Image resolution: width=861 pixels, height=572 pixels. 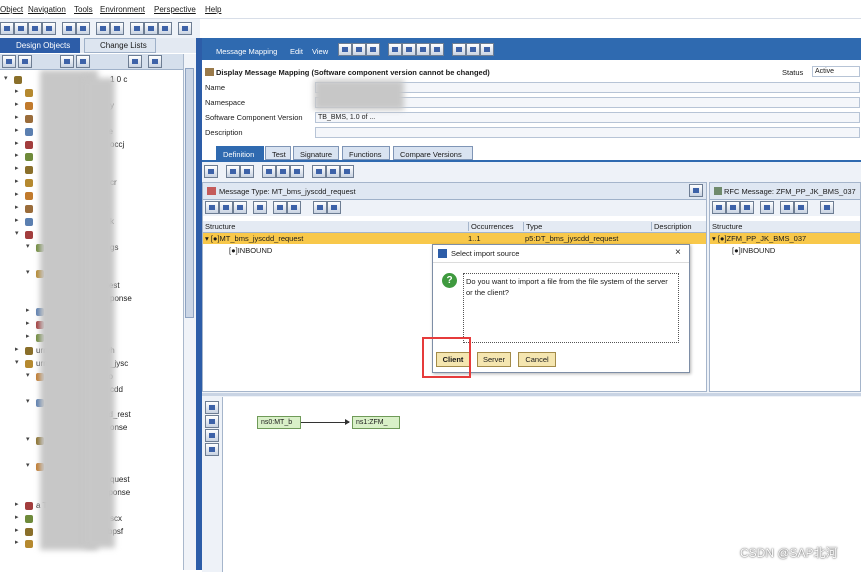 I want to click on tgt-filter-icon, so click(x=767, y=207).